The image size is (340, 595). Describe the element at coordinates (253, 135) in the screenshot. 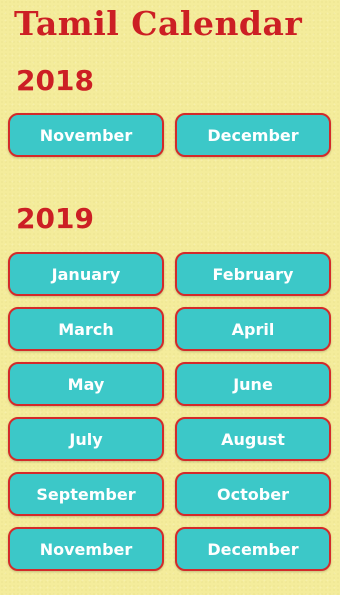

I see `month-button-2018-december: December` at that location.